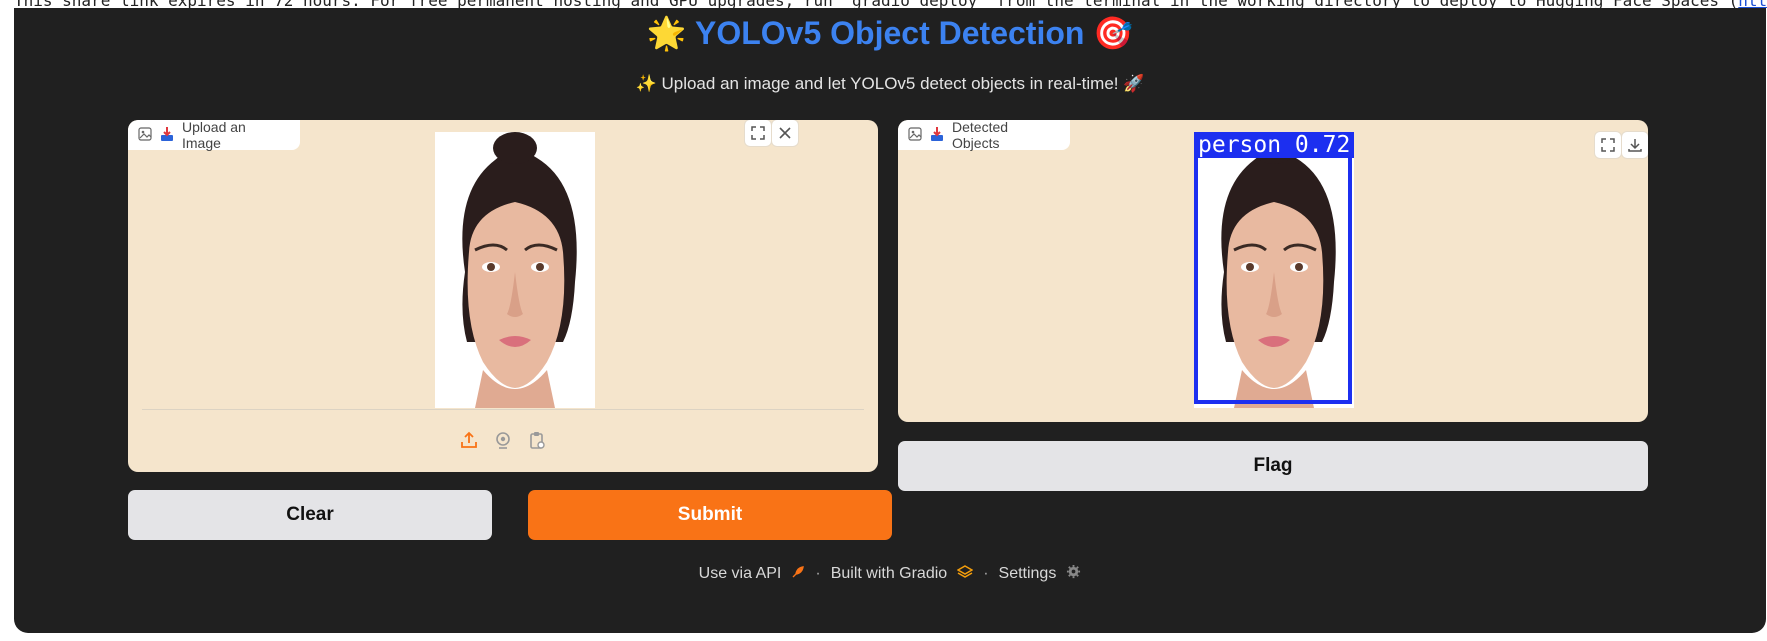 The width and height of the screenshot is (1767, 641). Describe the element at coordinates (1635, 145) in the screenshot. I see `download-icon` at that location.